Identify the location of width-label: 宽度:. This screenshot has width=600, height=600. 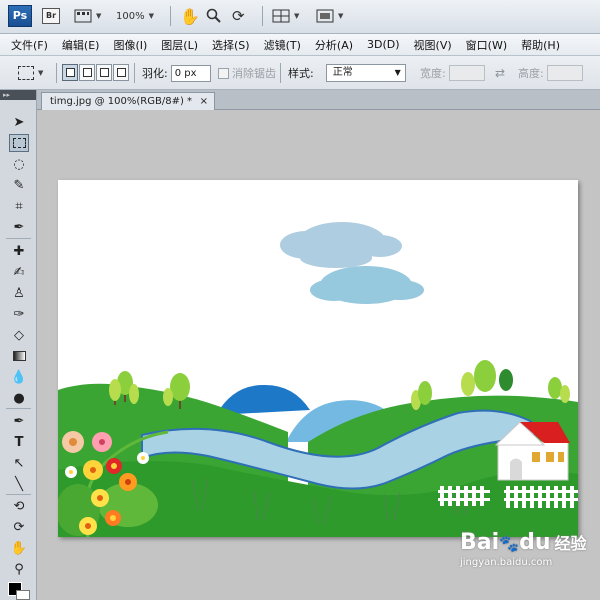
(433, 73).